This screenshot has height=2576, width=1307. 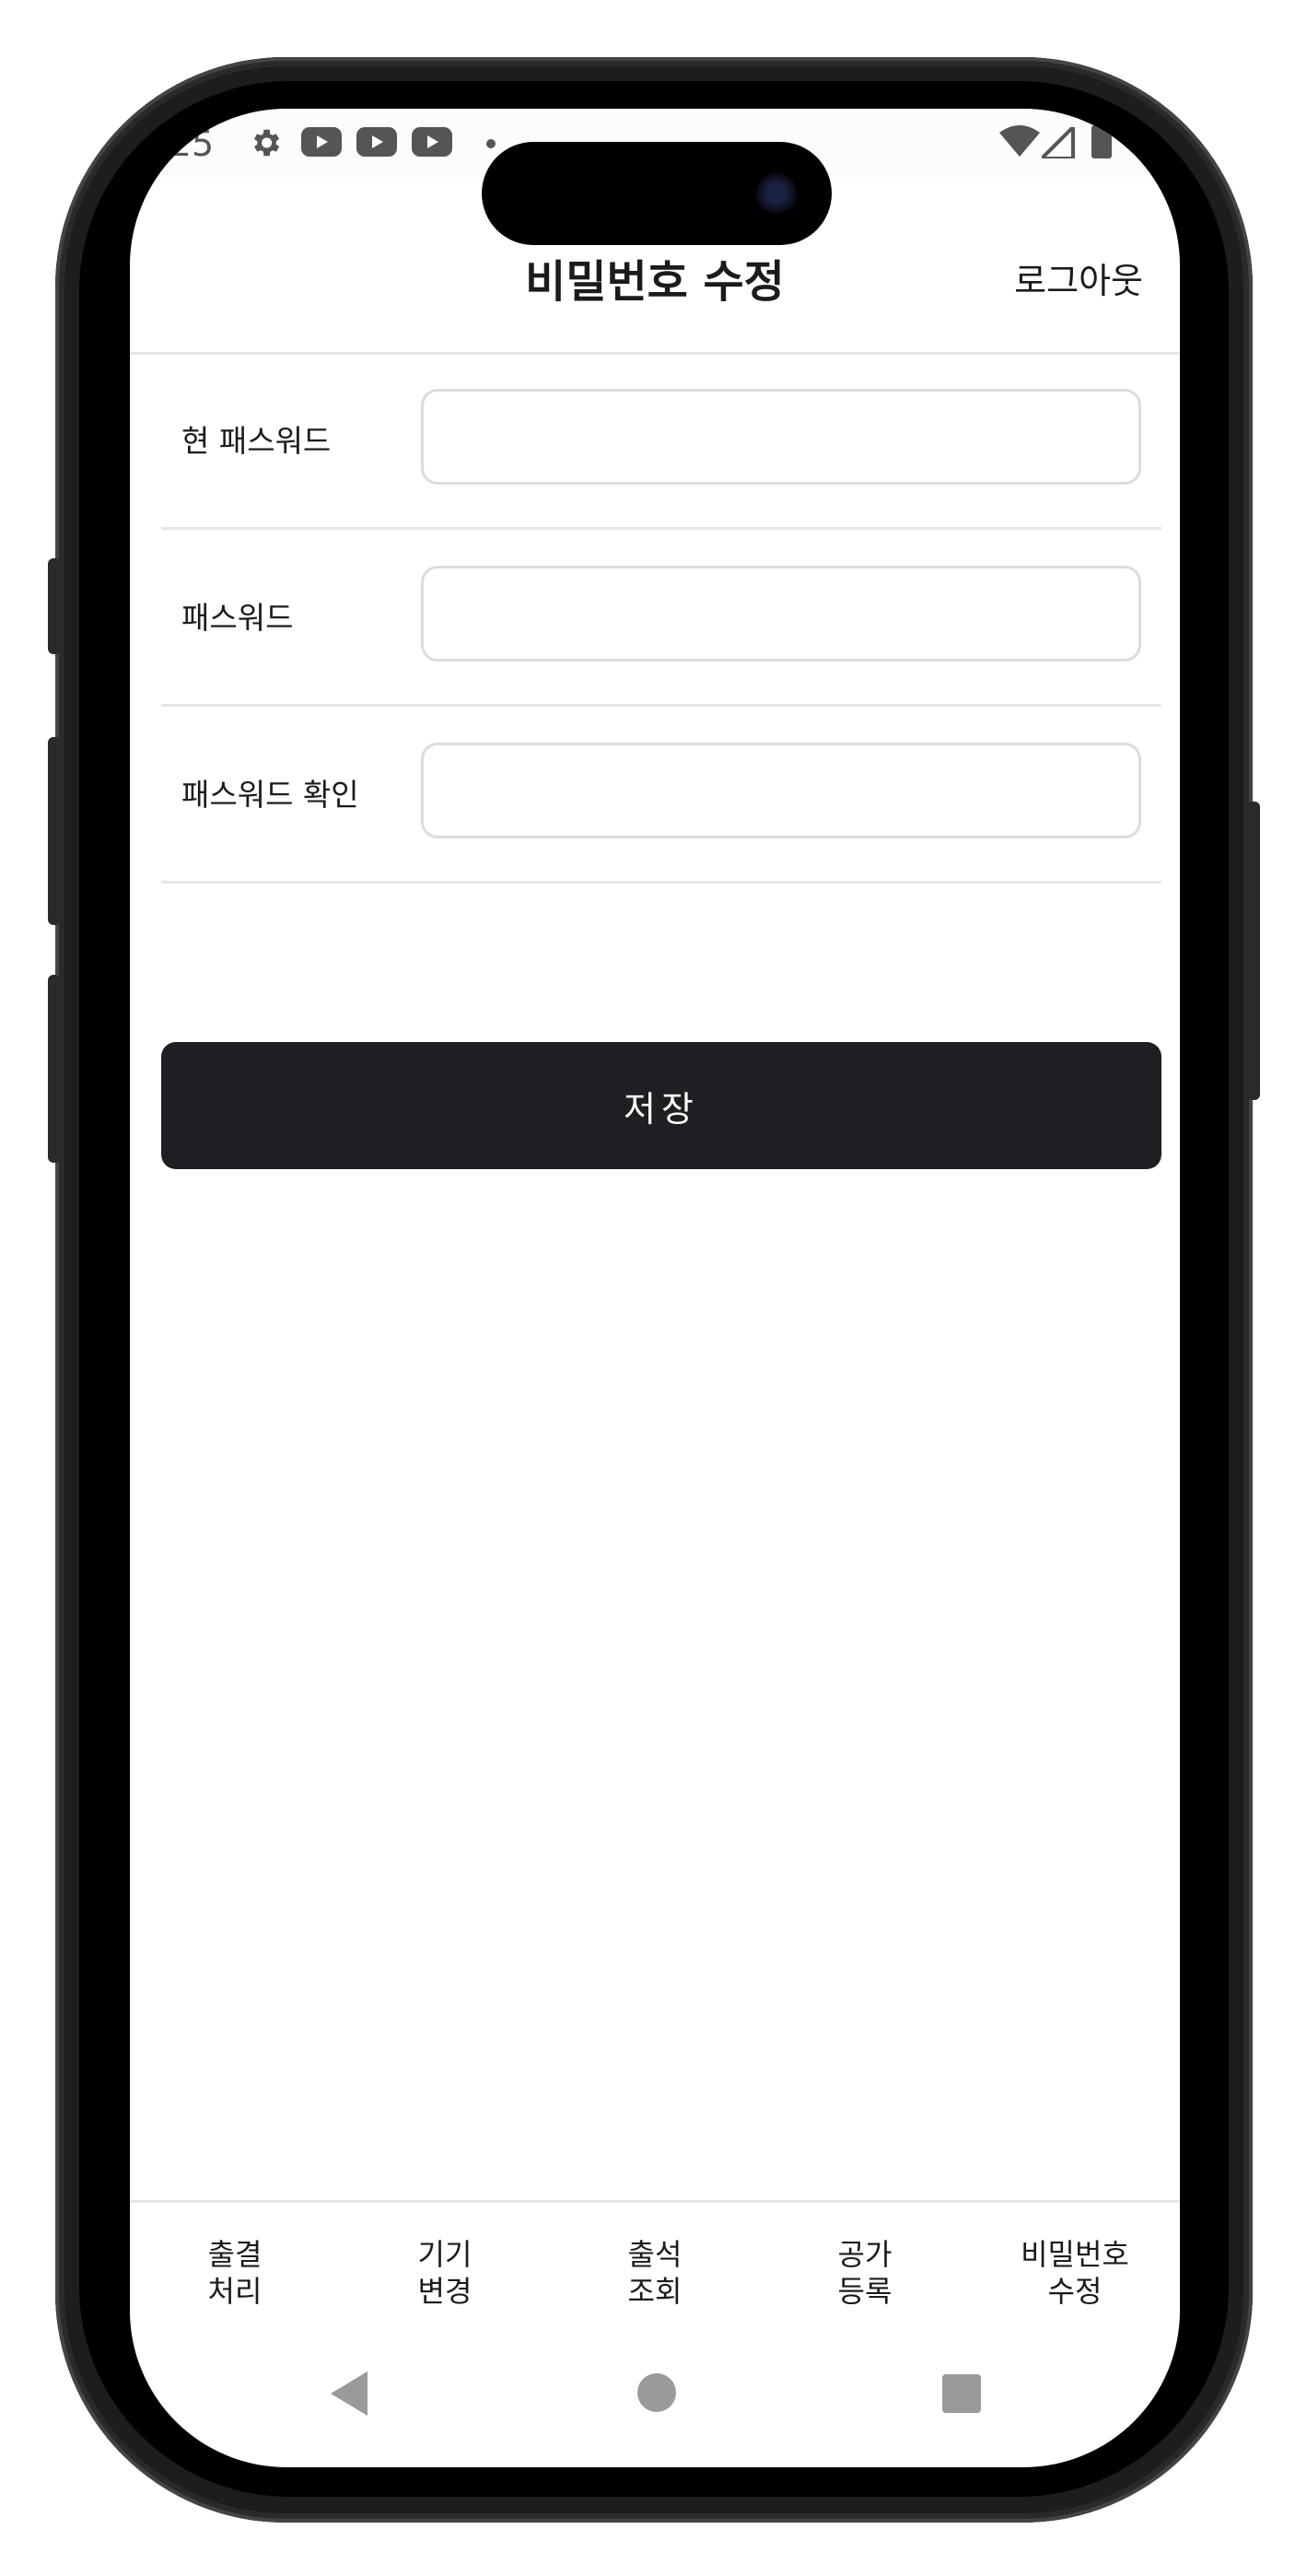 I want to click on new-password-row: 패스워드, so click(x=661, y=618).